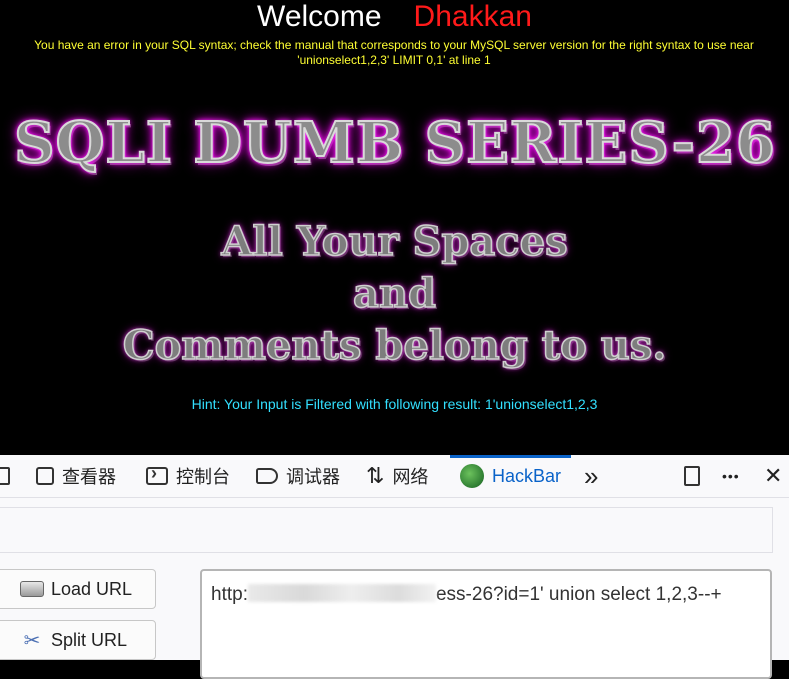  I want to click on tab-console-label: 控制台, so click(203, 477).